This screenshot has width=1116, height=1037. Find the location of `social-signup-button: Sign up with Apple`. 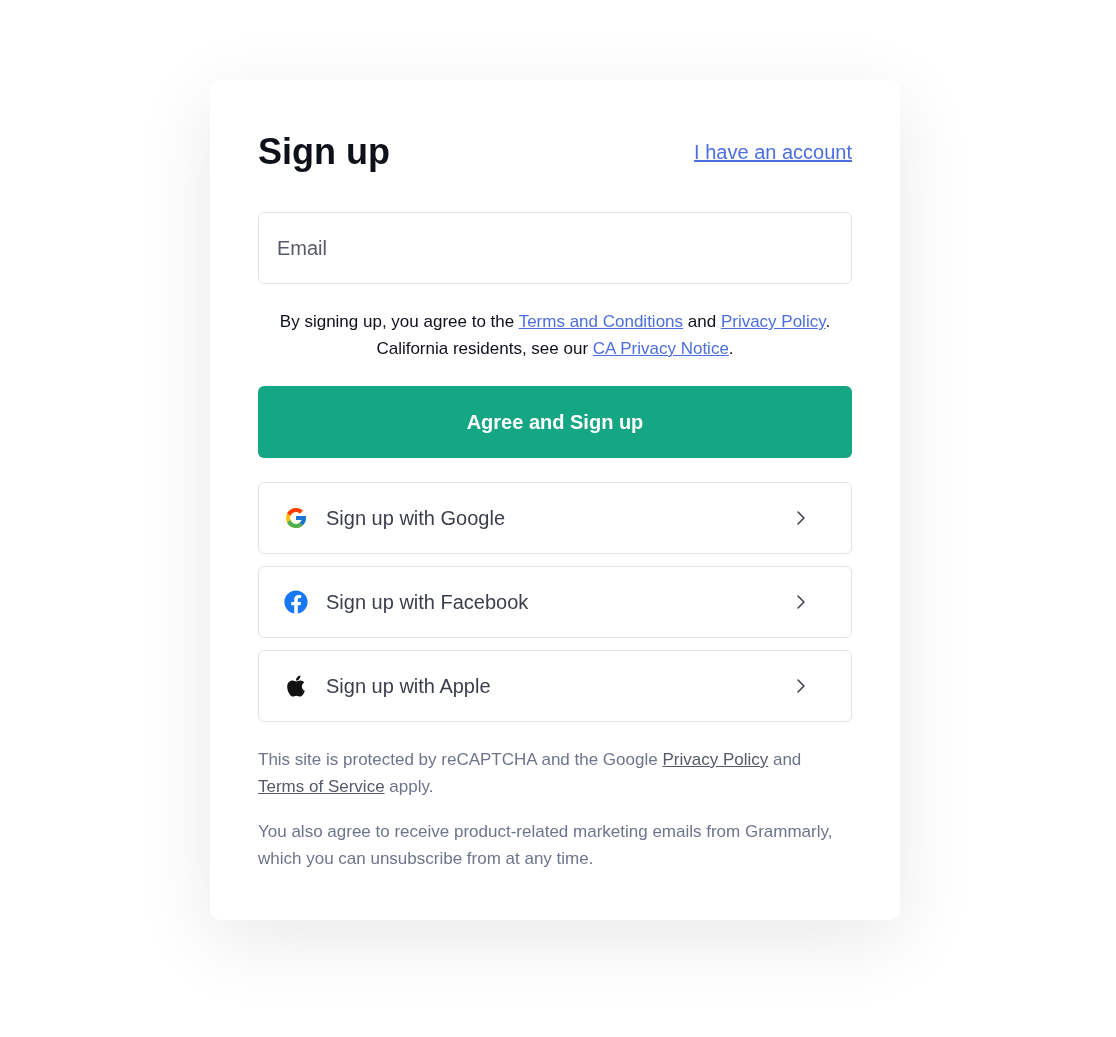

social-signup-button: Sign up with Apple is located at coordinates (555, 686).